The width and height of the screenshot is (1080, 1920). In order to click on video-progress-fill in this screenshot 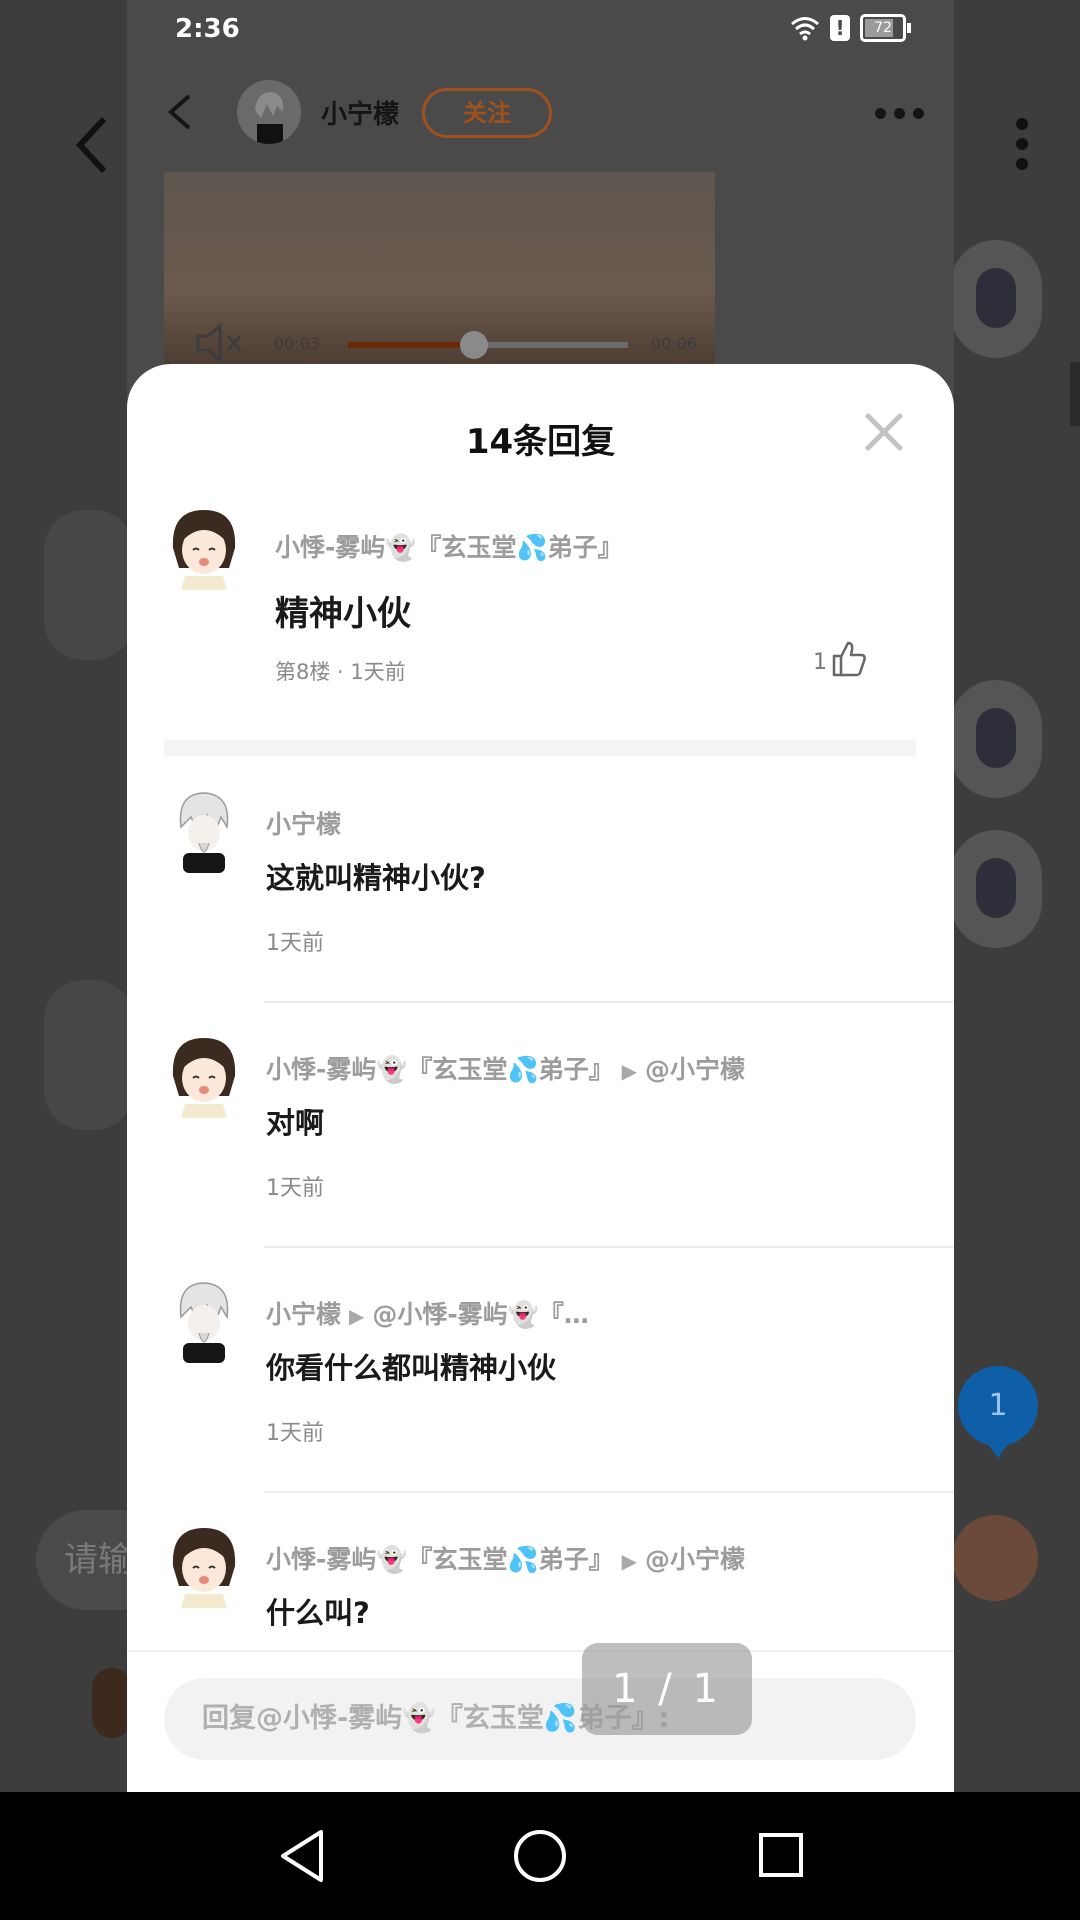, I will do `click(411, 345)`.